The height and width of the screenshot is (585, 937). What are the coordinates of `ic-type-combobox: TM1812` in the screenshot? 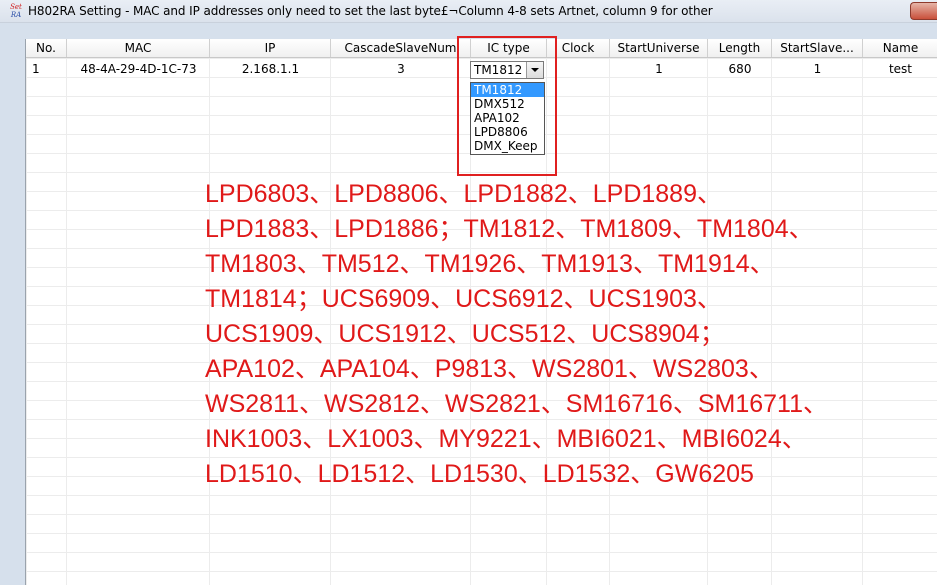 It's located at (507, 70).